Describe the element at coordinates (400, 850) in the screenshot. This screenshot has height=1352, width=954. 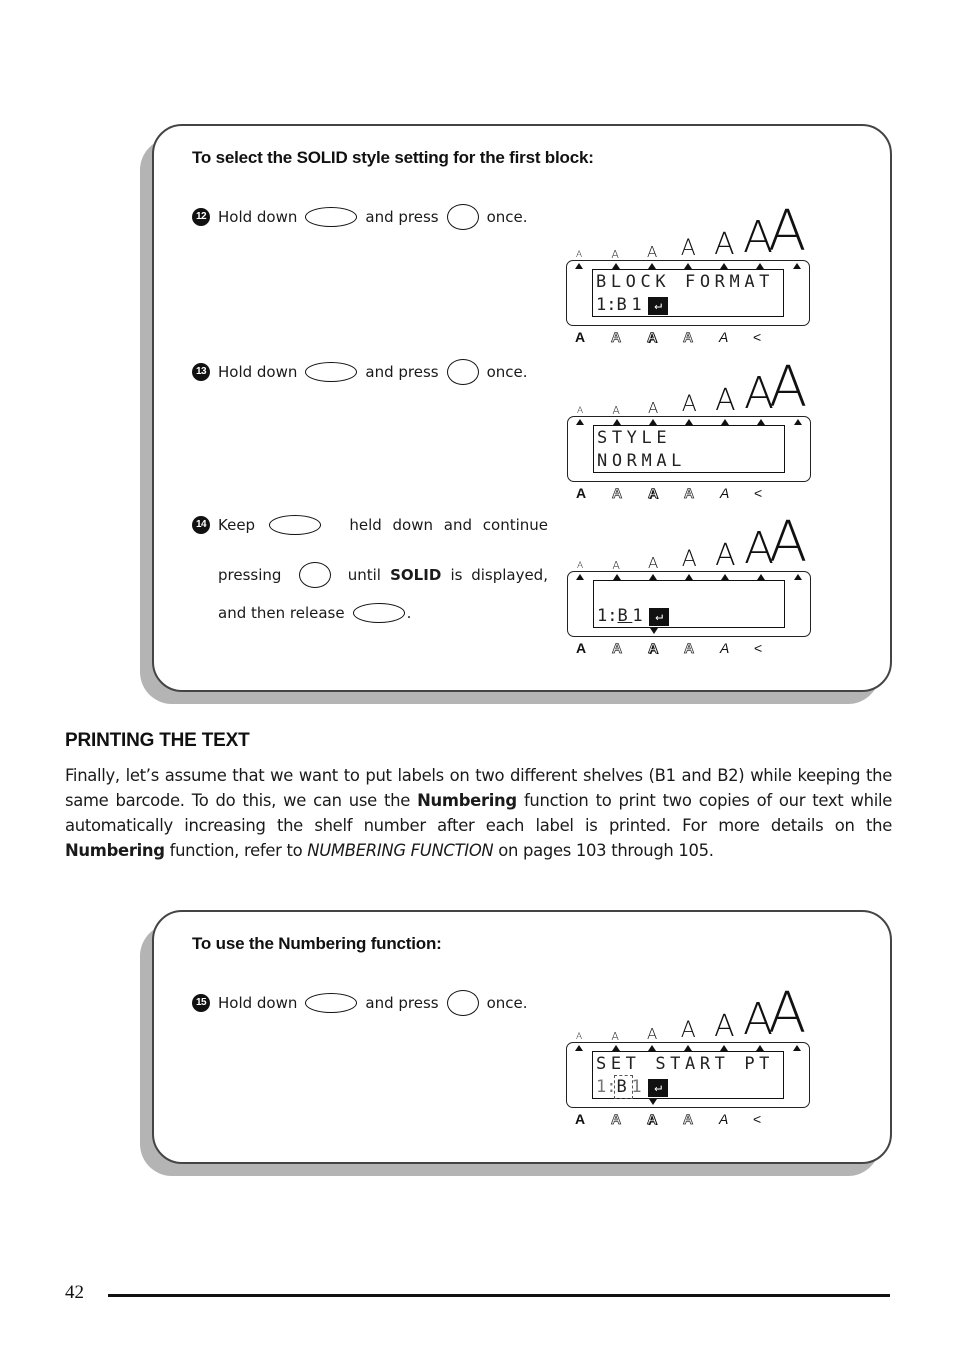
I see `cross-reference: NUMBERING FUNCTION` at that location.